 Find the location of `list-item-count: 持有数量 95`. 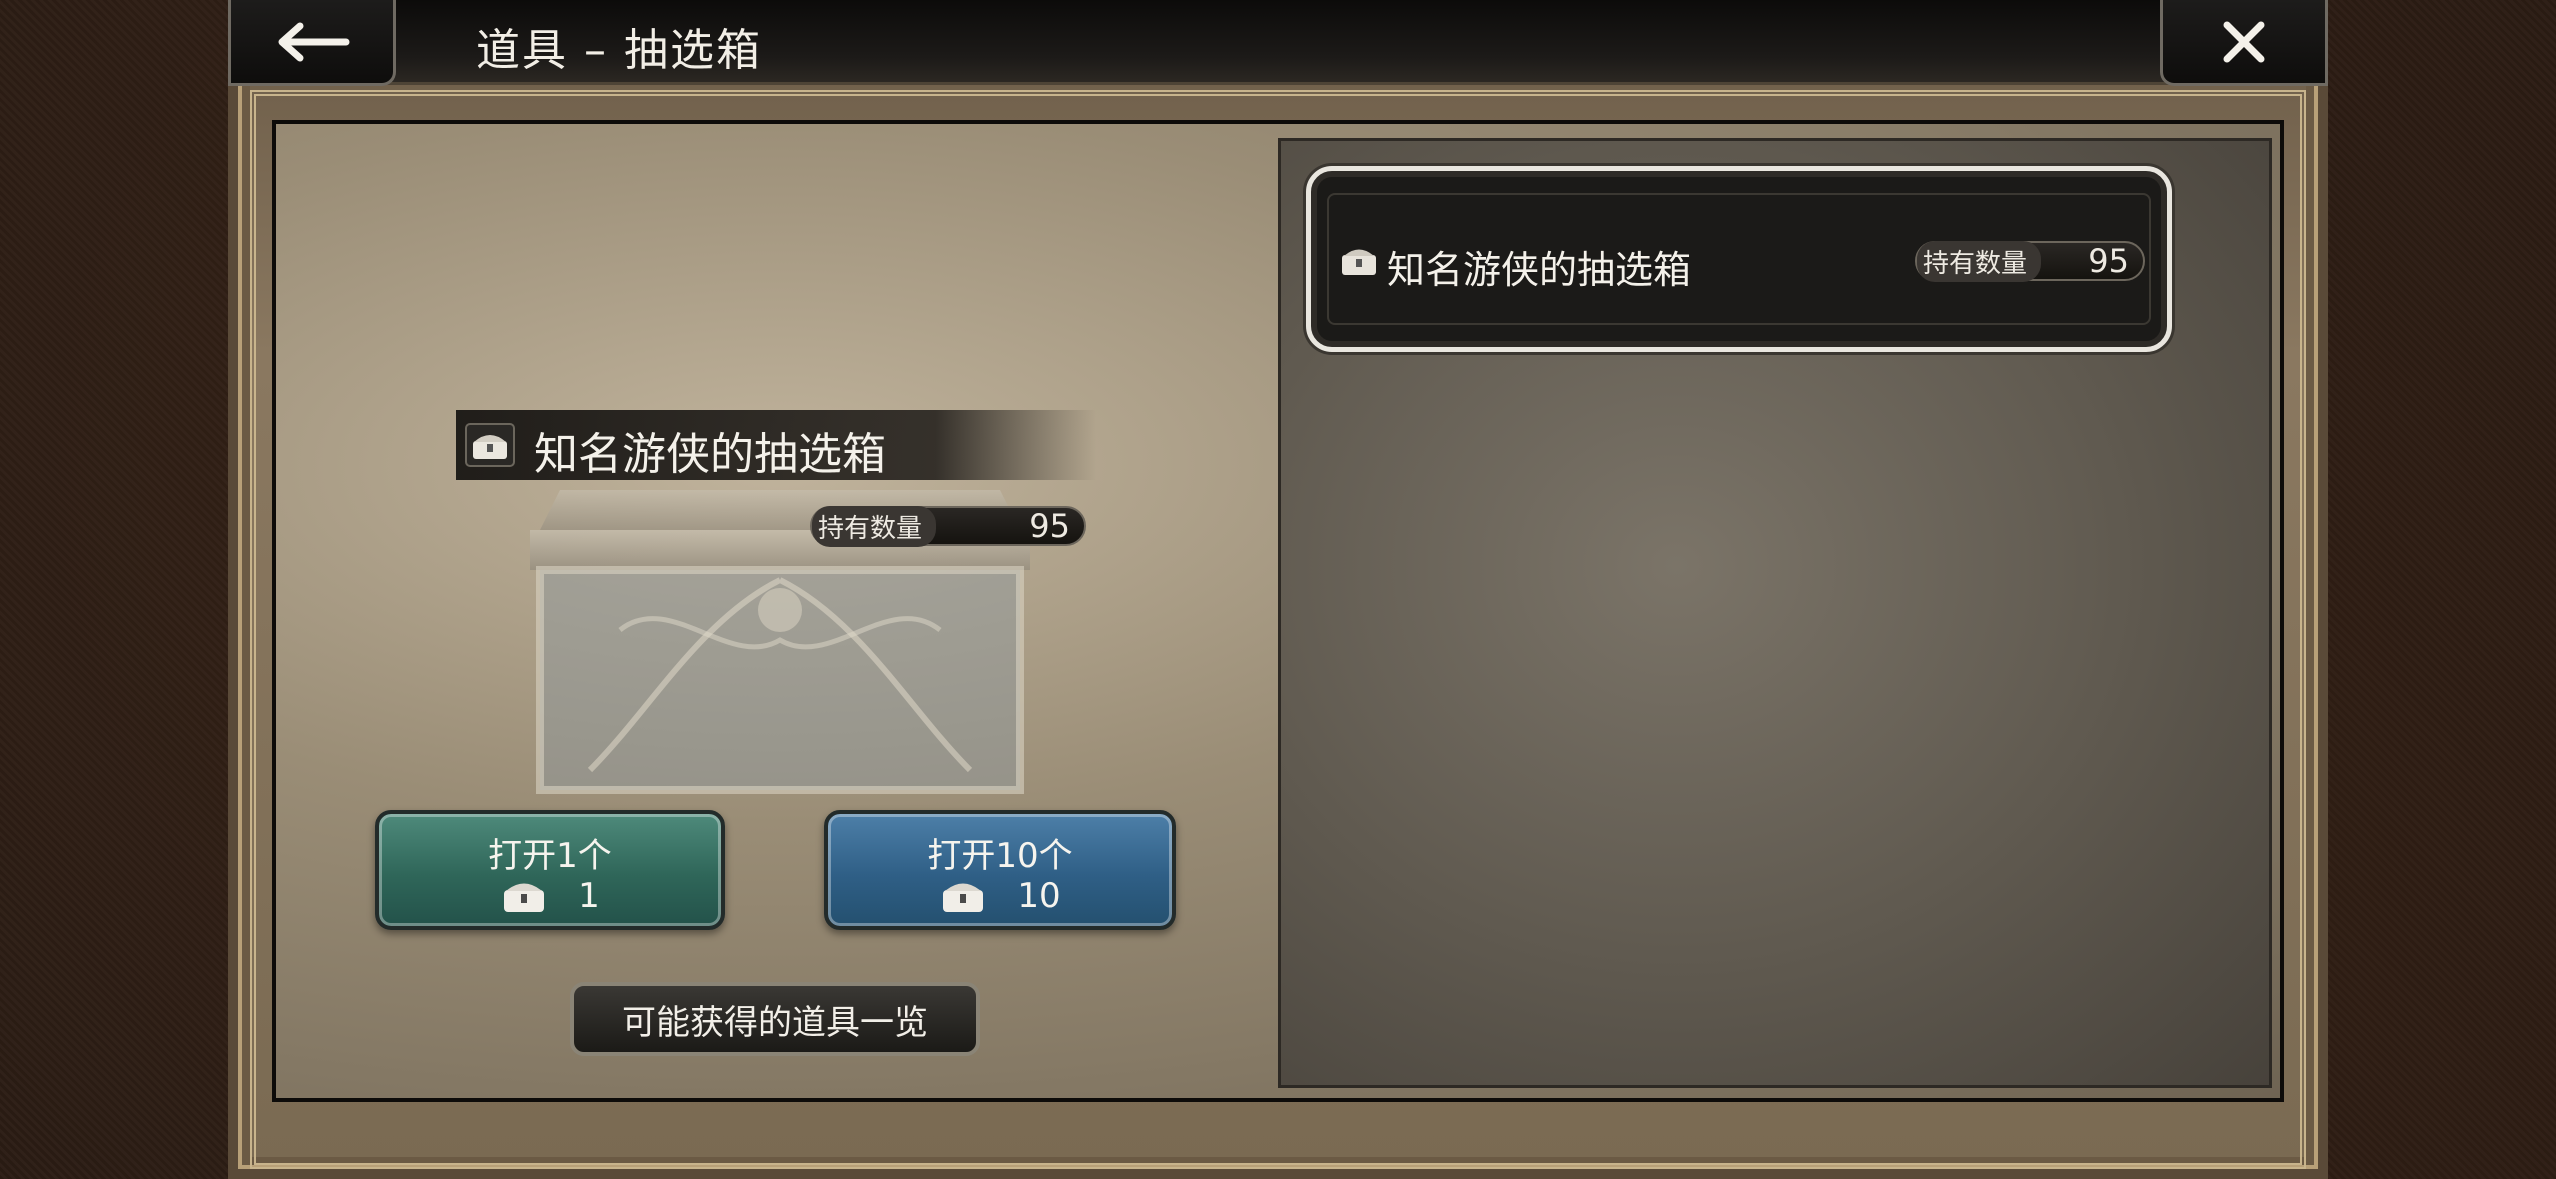

list-item-count: 持有数量 95 is located at coordinates (2030, 261).